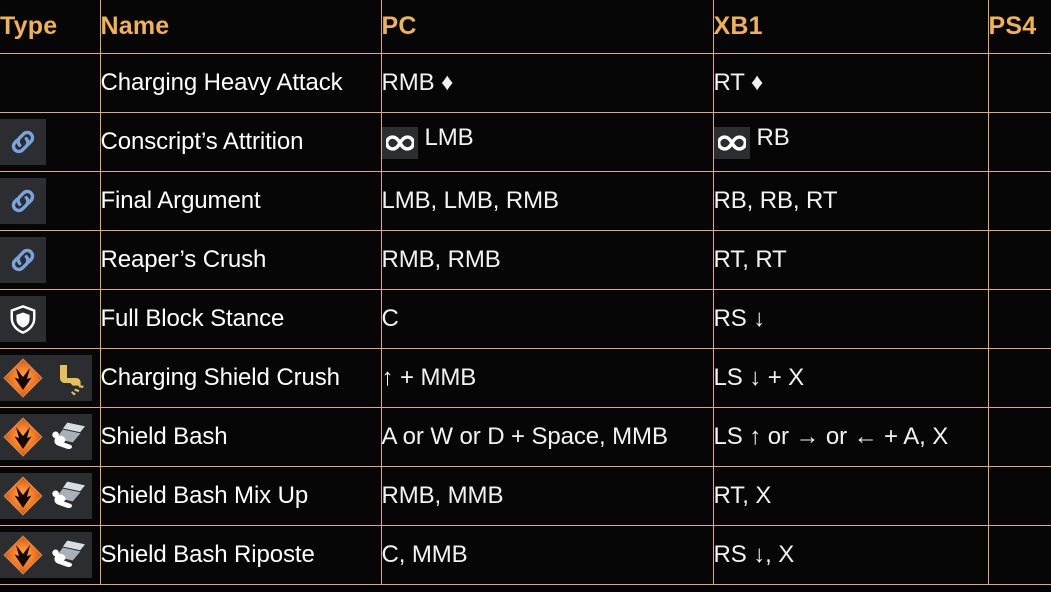 The height and width of the screenshot is (592, 1051). What do you see at coordinates (240, 554) in the screenshot?
I see `cell-move-name: Shield Bash Riposte` at bounding box center [240, 554].